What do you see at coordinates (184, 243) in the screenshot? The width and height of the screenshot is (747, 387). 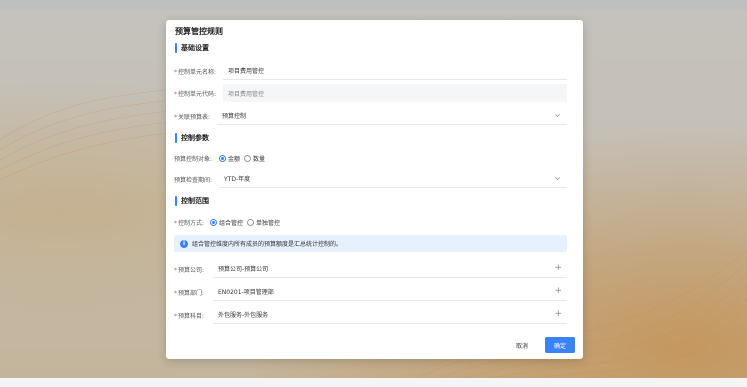 I see `info-icon: i` at bounding box center [184, 243].